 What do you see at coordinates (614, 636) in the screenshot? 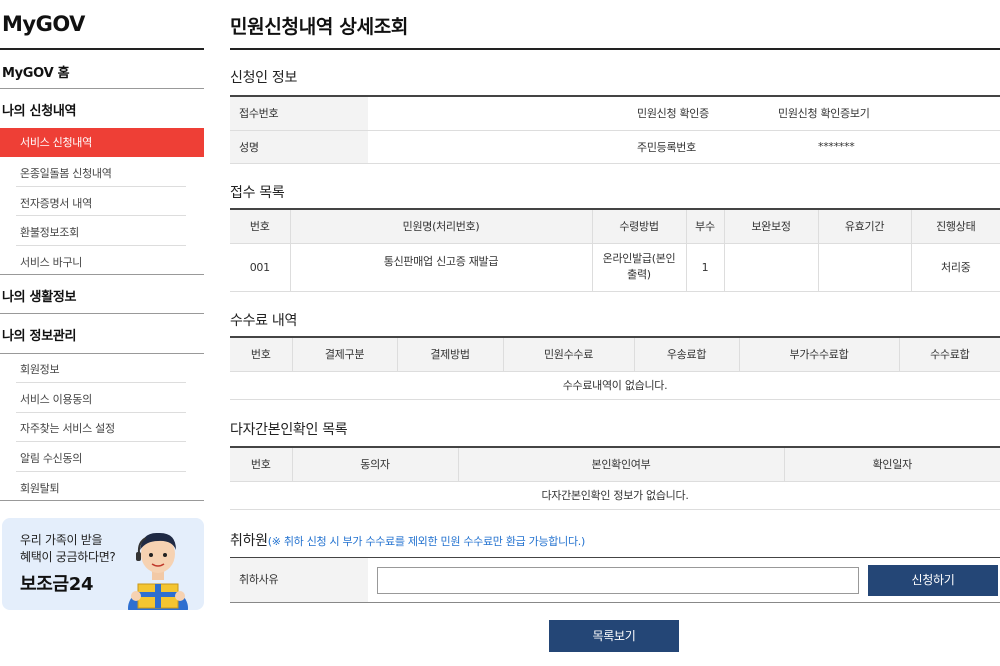
I see `list-button: 목록보기` at bounding box center [614, 636].